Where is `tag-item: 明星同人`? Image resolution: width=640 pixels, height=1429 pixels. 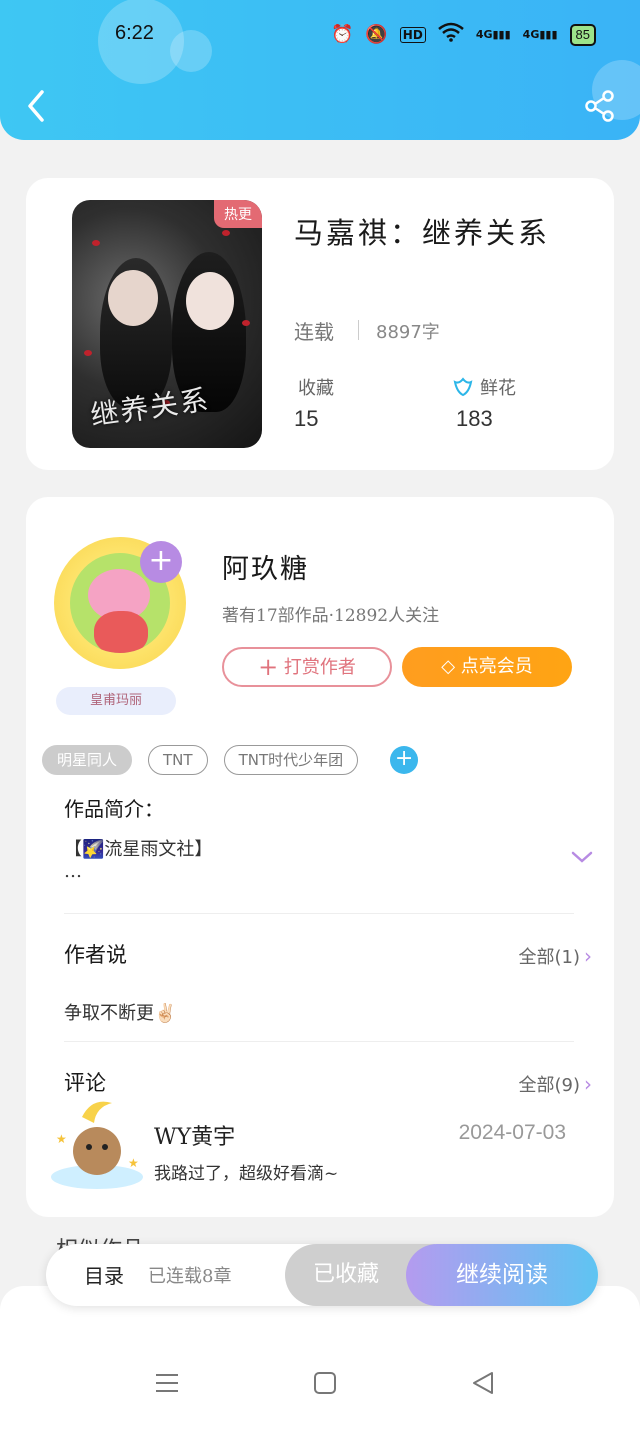
tag-item: 明星同人 is located at coordinates (87, 760).